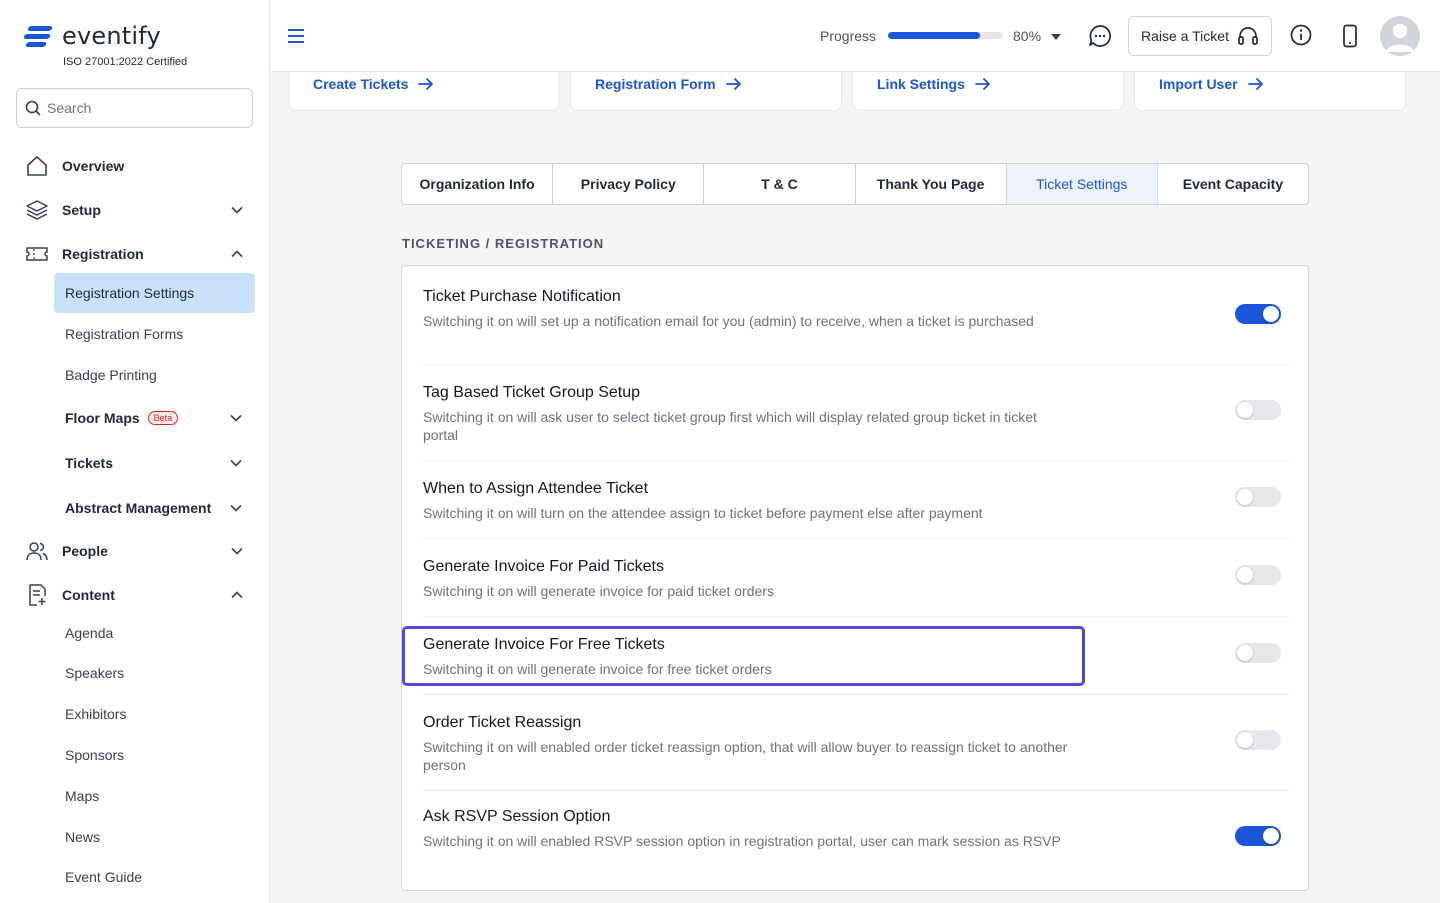  Describe the element at coordinates (37, 254) in the screenshot. I see `ticket-icon` at that location.